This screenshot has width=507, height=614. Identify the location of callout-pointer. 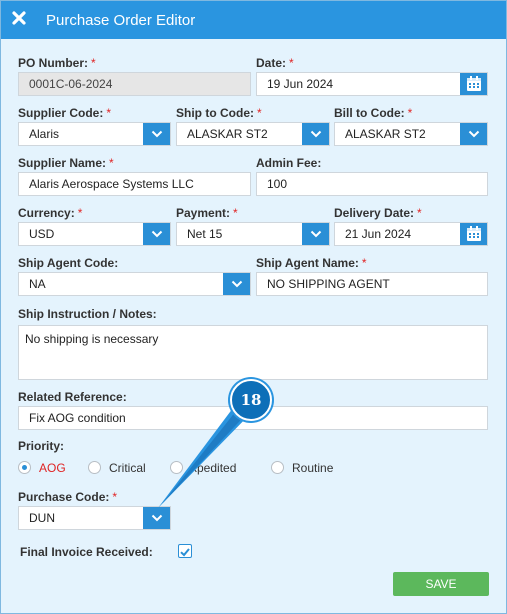
(208, 456).